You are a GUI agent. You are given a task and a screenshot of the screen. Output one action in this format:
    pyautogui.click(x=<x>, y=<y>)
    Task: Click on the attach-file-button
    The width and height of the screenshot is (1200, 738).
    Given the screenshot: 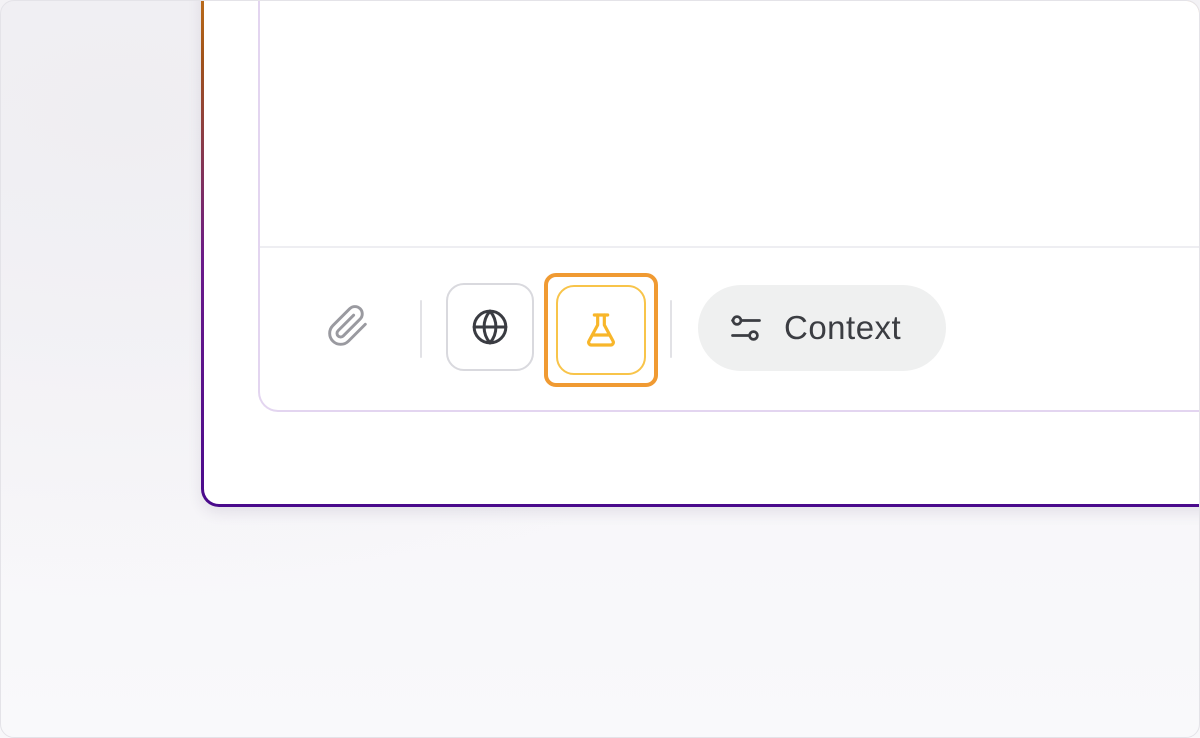 What is the action you would take?
    pyautogui.click(x=348, y=326)
    